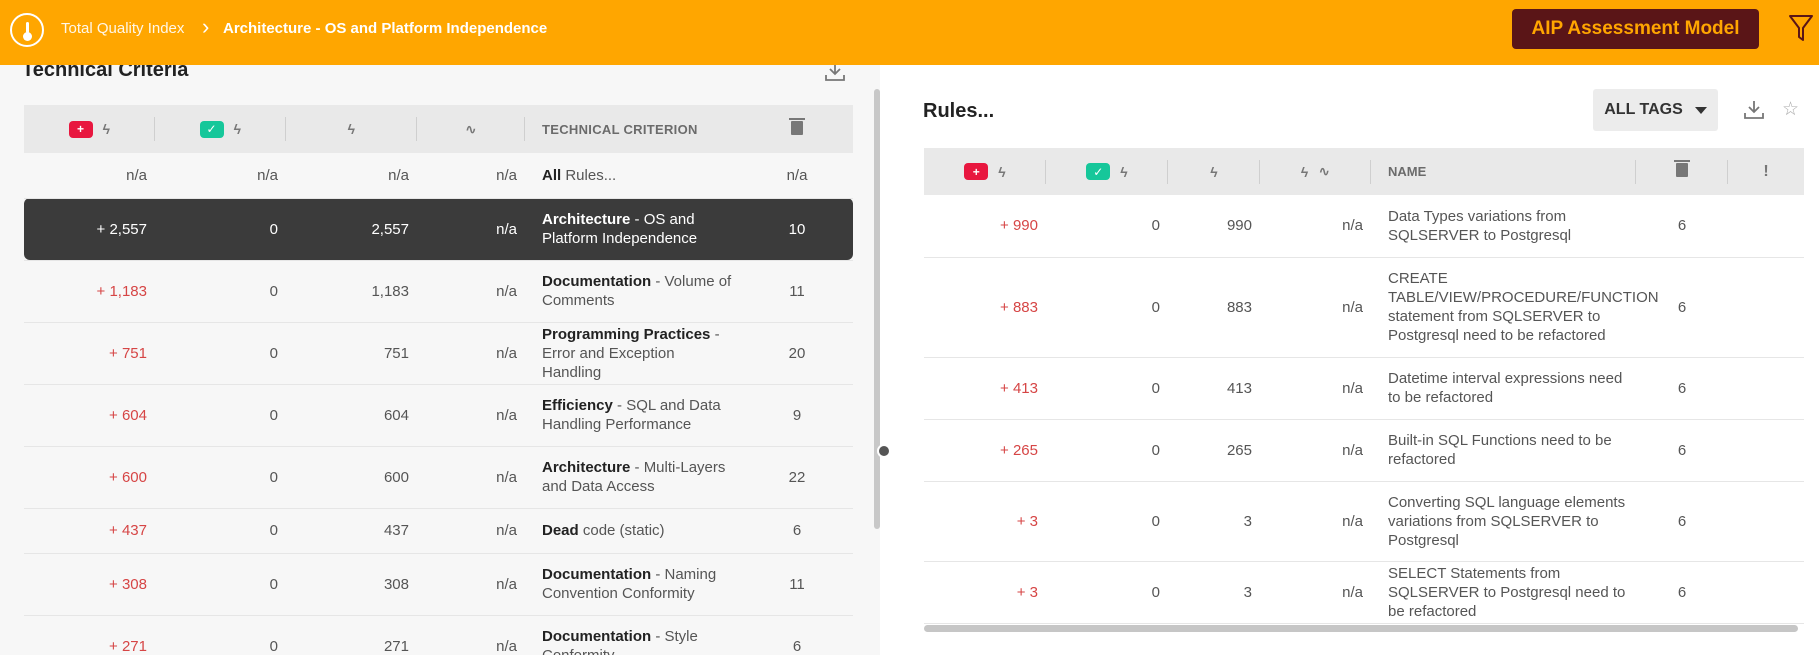 The height and width of the screenshot is (655, 1819). I want to click on added-violations-cell: + 2,557, so click(89, 229).